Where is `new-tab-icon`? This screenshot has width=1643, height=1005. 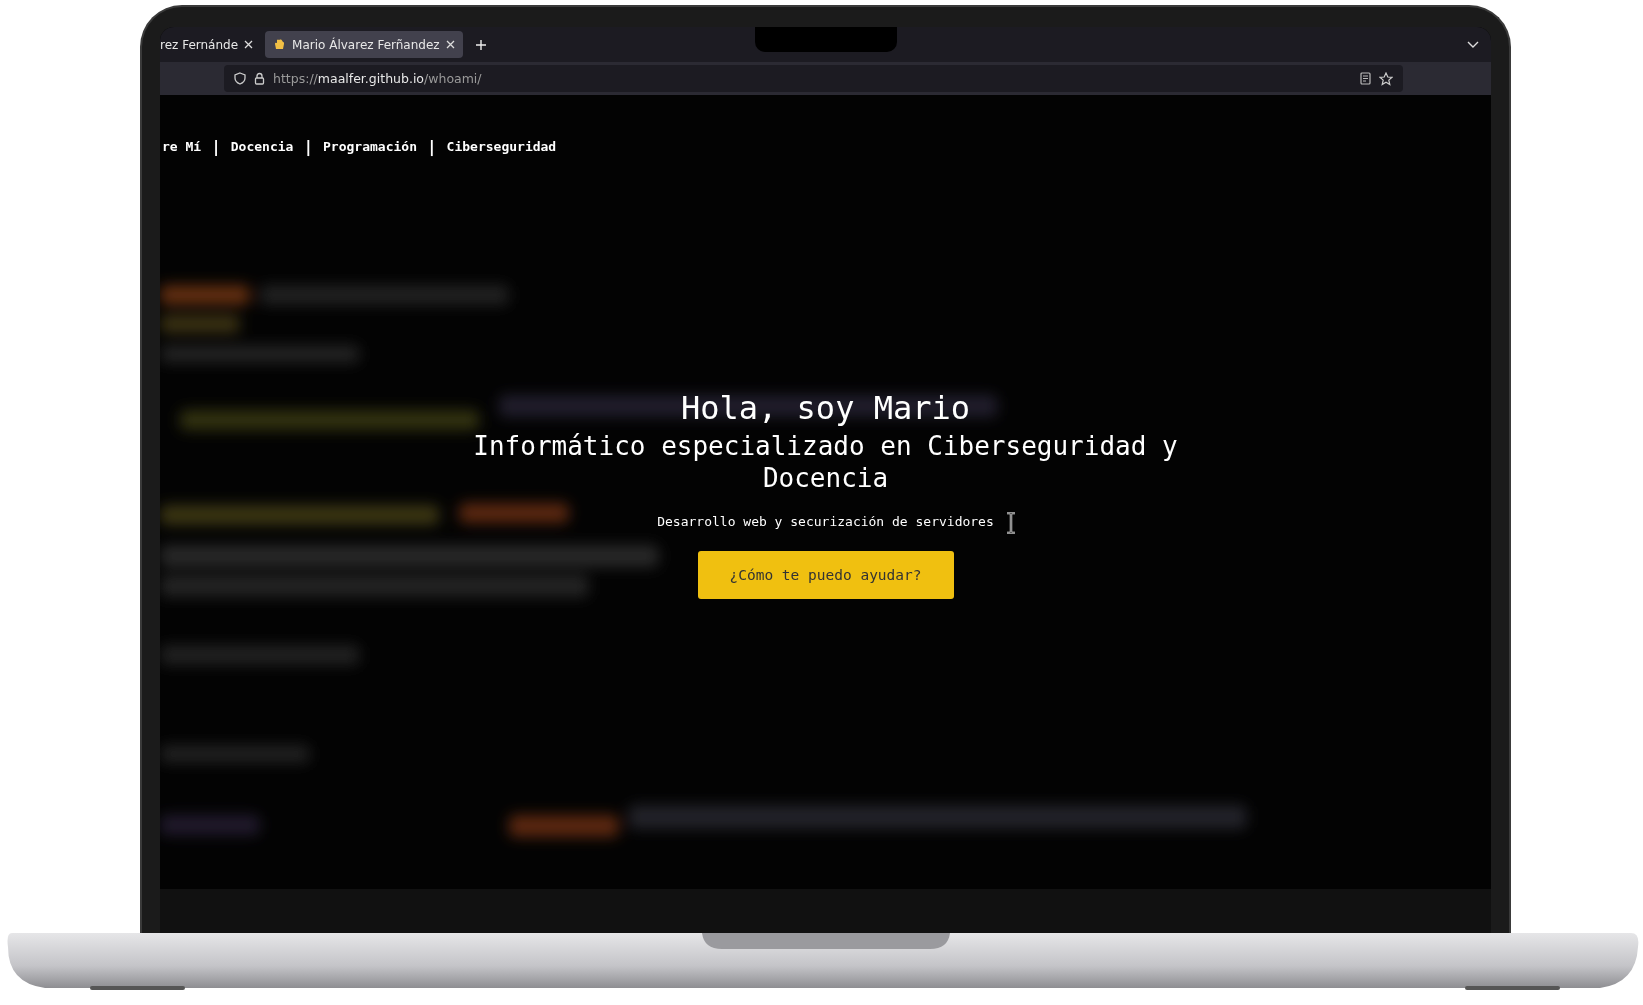
new-tab-icon is located at coordinates (480, 44).